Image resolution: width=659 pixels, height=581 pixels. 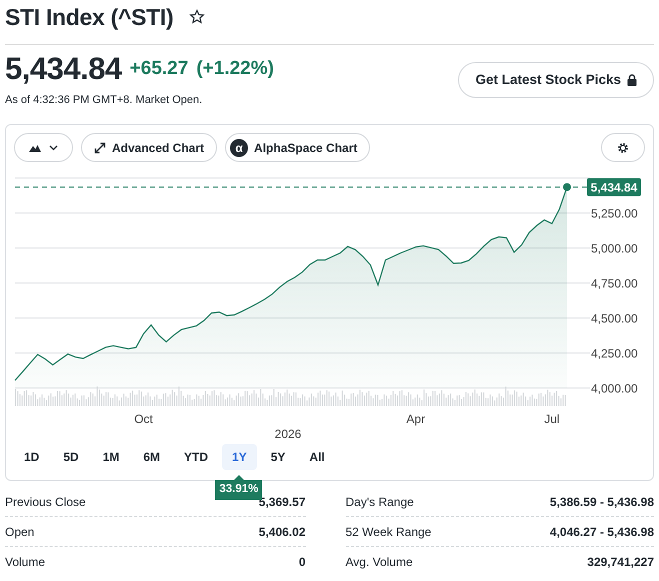 I want to click on page-title: STI Index (^STI), so click(x=89, y=17).